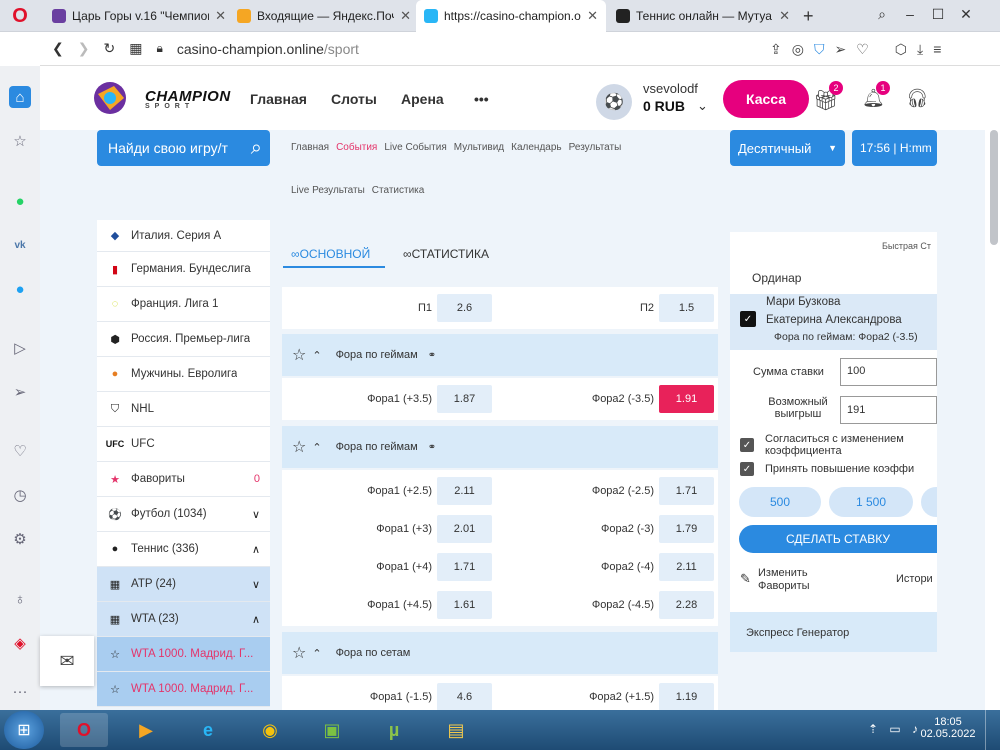 The height and width of the screenshot is (750, 1000). What do you see at coordinates (776, 278) in the screenshot?
I see `tab-single: Ординар` at bounding box center [776, 278].